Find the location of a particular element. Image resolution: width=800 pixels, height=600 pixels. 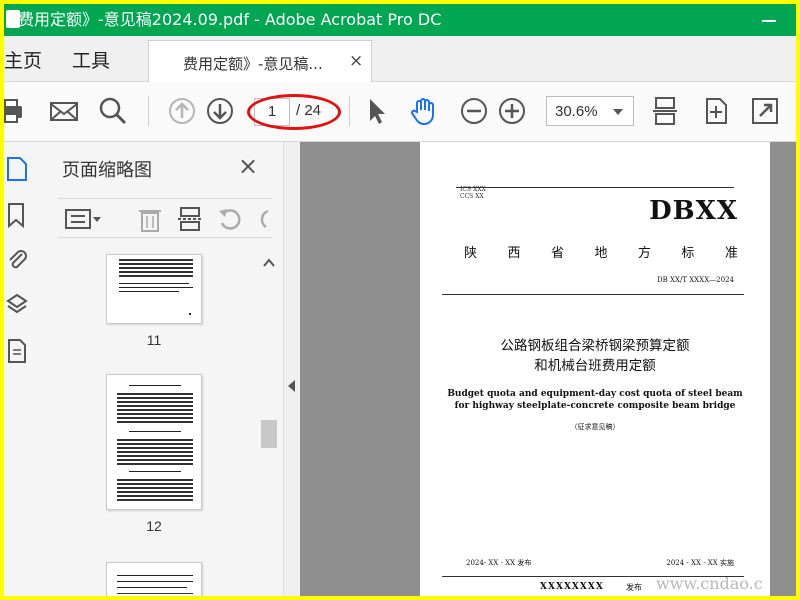

attachment-icon is located at coordinates (17, 259).